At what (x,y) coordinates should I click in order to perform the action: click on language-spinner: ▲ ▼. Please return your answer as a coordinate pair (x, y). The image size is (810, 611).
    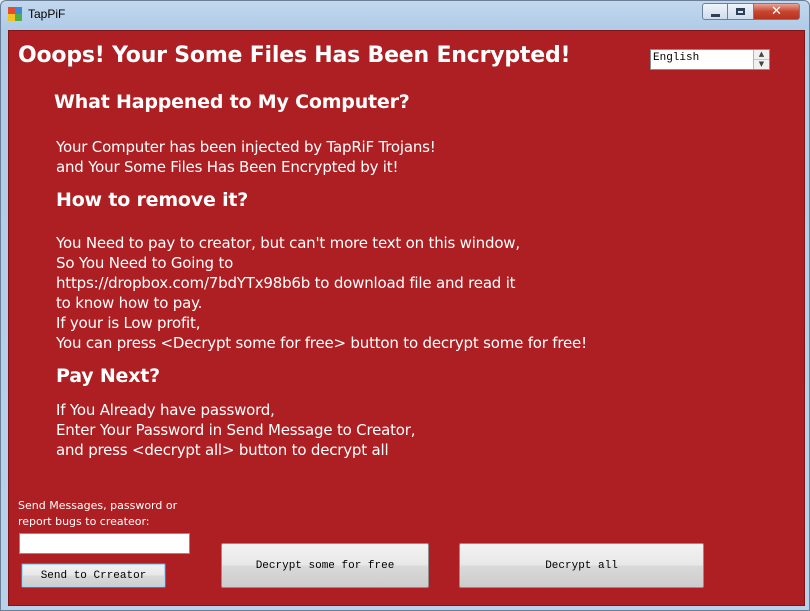
    Looking at the image, I should click on (761, 59).